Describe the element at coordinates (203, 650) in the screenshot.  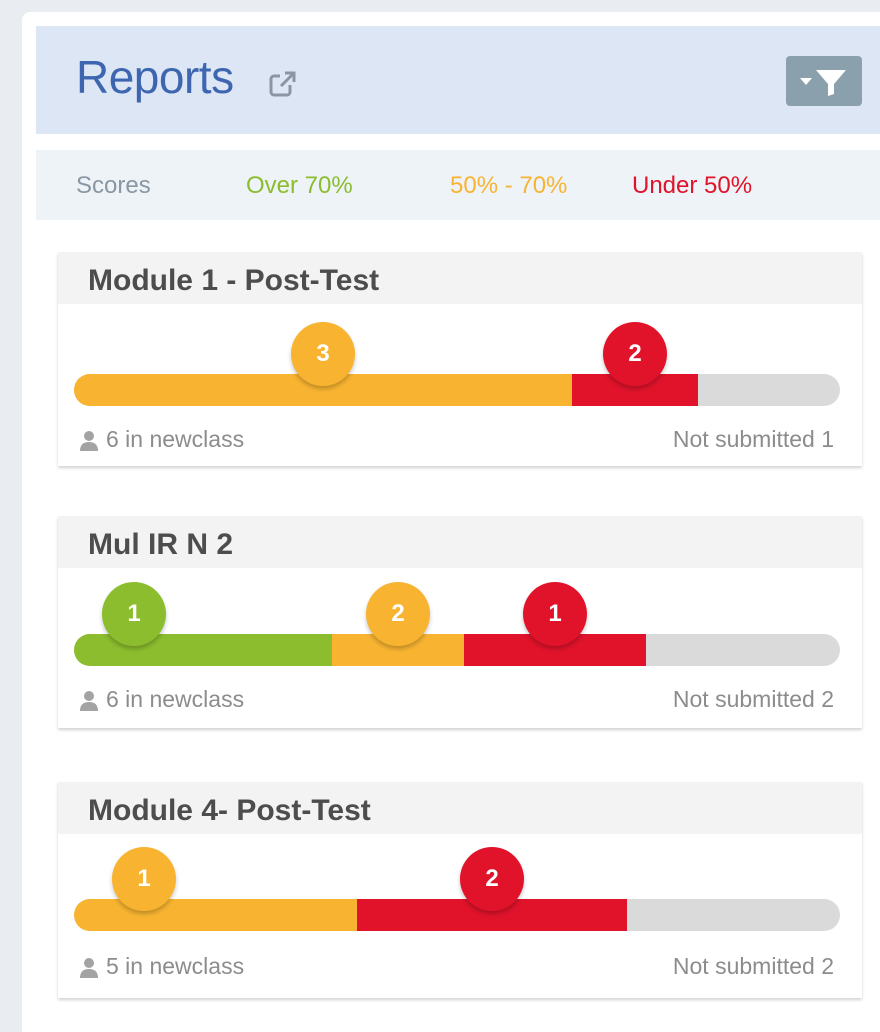
I see `score-segment-over` at that location.